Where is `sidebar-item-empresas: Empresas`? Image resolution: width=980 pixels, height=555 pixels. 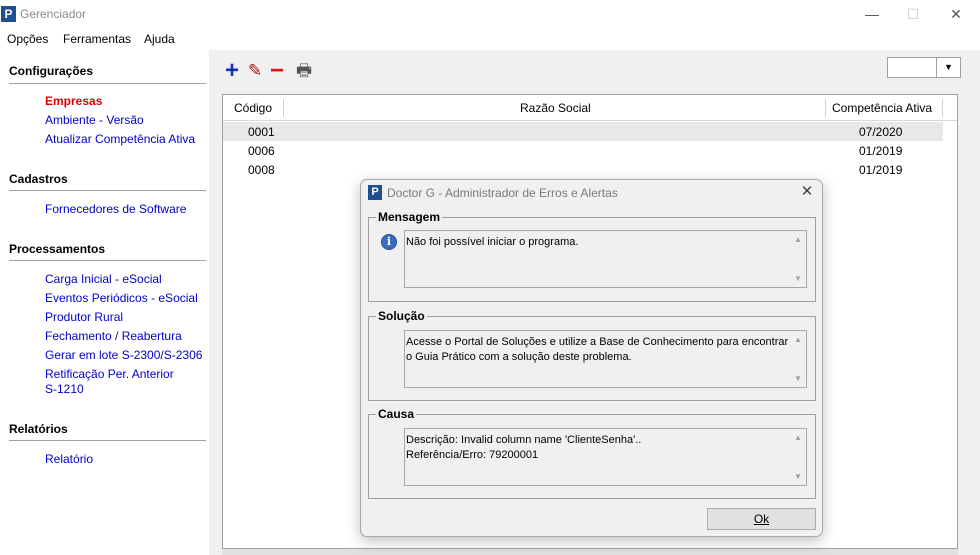 sidebar-item-empresas: Empresas is located at coordinates (73, 101).